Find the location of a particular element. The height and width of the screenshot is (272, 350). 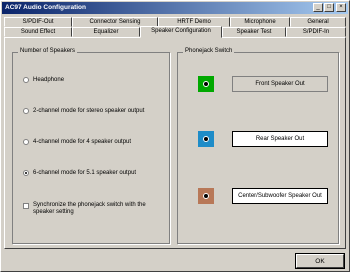

tab-speaker-test: Speaker Test is located at coordinates (254, 32).